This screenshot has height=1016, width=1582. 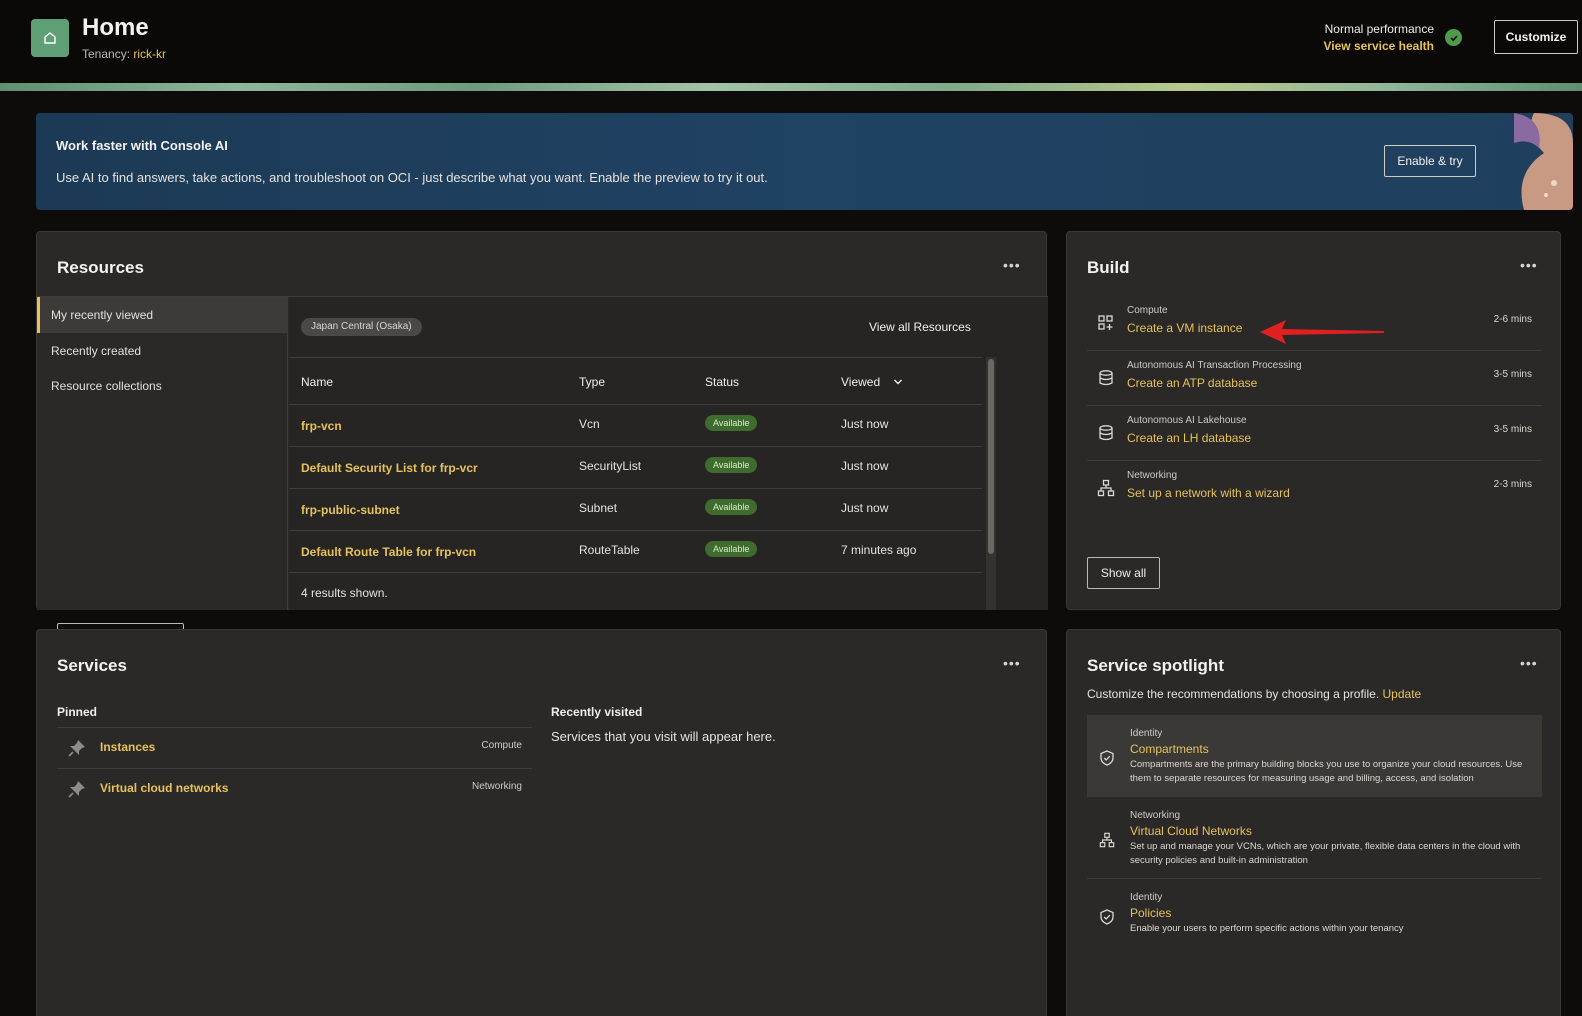 What do you see at coordinates (77, 712) in the screenshot?
I see `pinned-label: Pinned` at bounding box center [77, 712].